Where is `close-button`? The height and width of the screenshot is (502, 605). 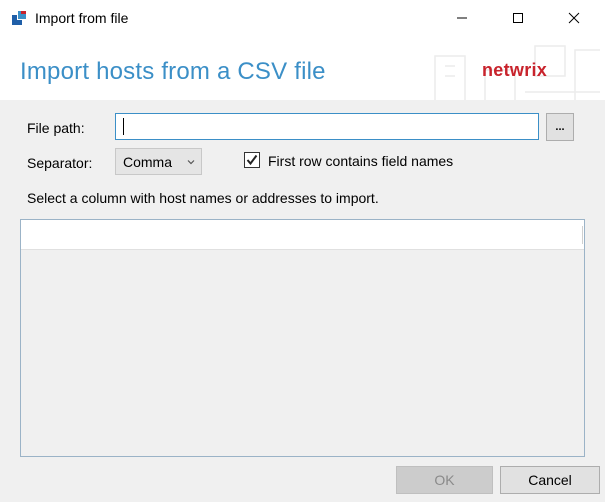 close-button is located at coordinates (574, 18).